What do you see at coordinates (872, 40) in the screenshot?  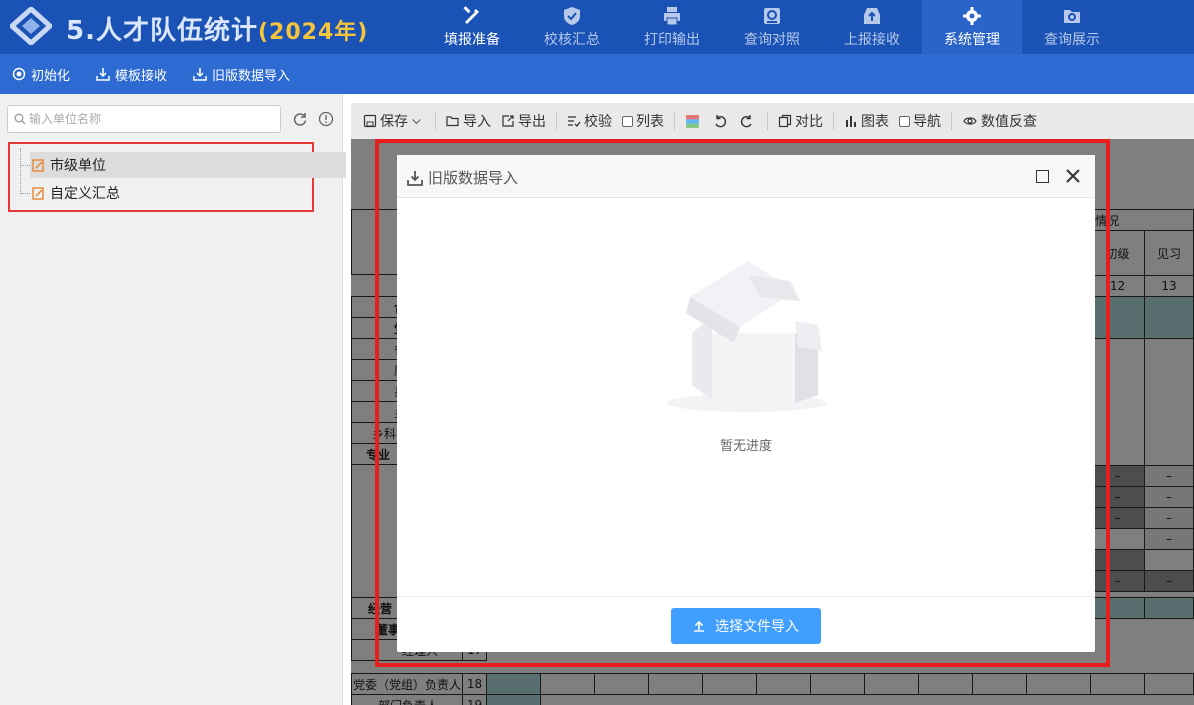 I see `nav-label: 上报接收` at bounding box center [872, 40].